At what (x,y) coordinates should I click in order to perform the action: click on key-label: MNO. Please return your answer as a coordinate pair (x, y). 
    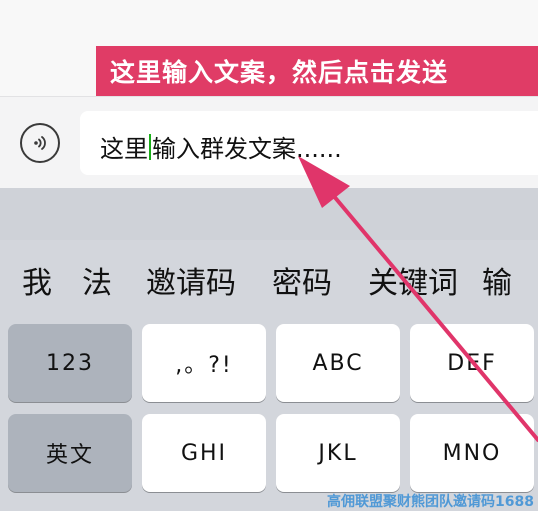
    Looking at the image, I should click on (472, 453).